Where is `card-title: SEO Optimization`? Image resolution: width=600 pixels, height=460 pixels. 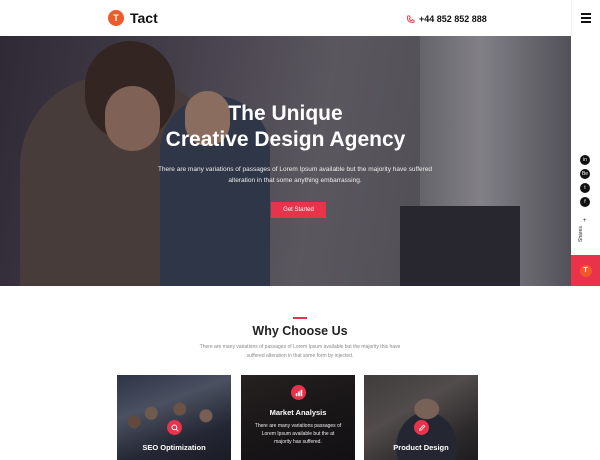 card-title: SEO Optimization is located at coordinates (174, 447).